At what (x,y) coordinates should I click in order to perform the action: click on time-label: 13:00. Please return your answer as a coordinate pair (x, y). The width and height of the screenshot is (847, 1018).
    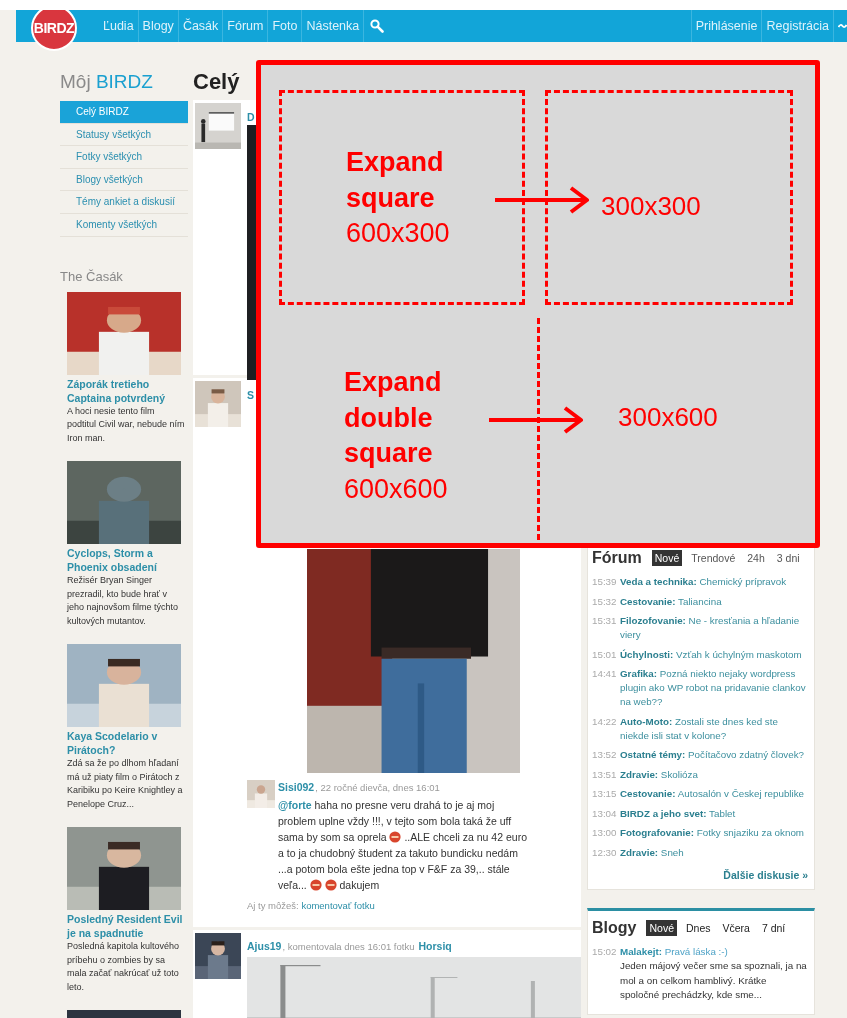
    Looking at the image, I should click on (604, 833).